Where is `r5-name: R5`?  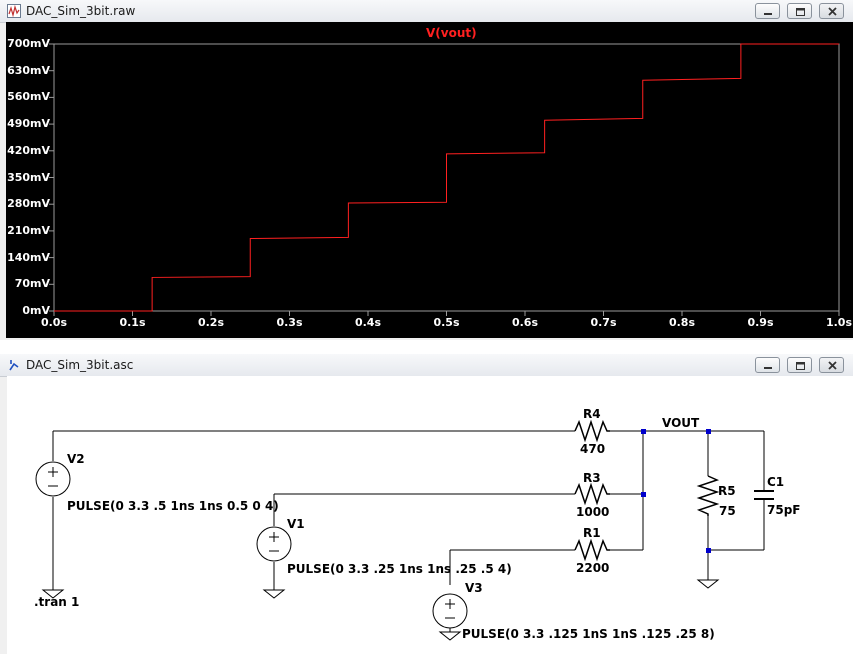
r5-name: R5 is located at coordinates (727, 491).